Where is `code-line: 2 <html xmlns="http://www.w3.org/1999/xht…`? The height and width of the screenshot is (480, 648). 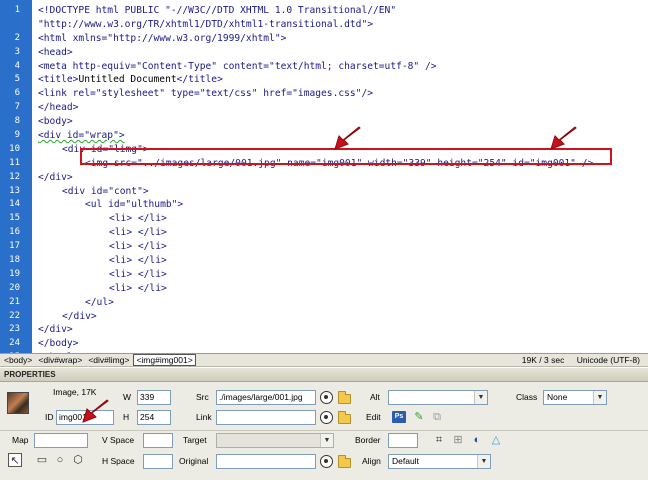 code-line: 2 <html xmlns="http://www.w3.org/1999/xht… is located at coordinates (324, 39).